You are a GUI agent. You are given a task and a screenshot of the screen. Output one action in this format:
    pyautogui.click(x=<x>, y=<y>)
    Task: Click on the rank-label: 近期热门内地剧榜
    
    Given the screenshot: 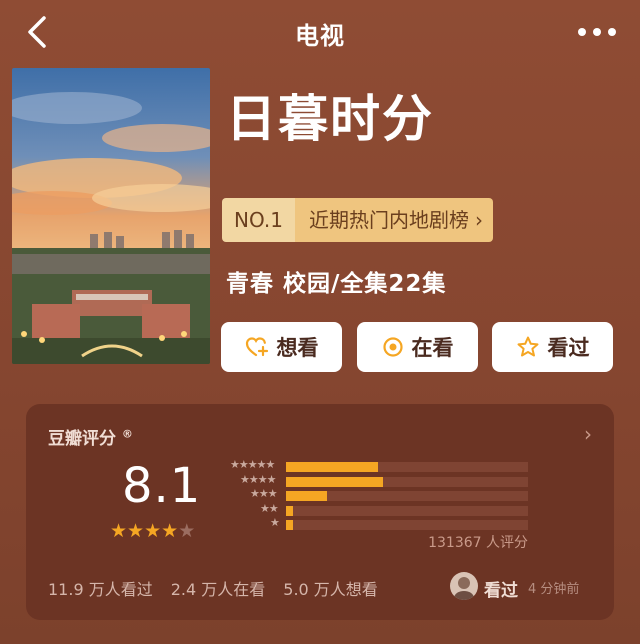 What is the action you would take?
    pyautogui.click(x=388, y=220)
    